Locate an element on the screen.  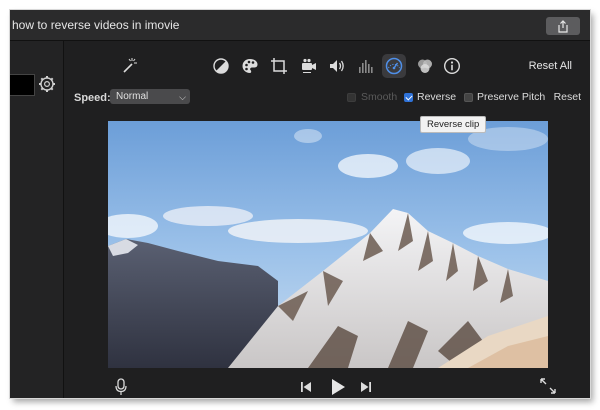
microphone-icon is located at coordinates (121, 387).